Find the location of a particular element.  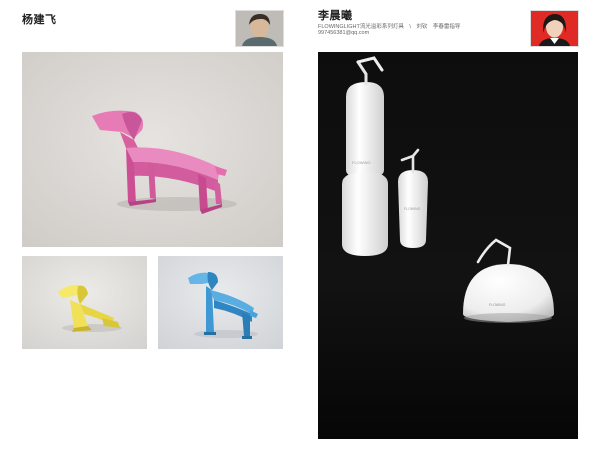

designer-email: 997456381@qq.com is located at coordinates (344, 33).